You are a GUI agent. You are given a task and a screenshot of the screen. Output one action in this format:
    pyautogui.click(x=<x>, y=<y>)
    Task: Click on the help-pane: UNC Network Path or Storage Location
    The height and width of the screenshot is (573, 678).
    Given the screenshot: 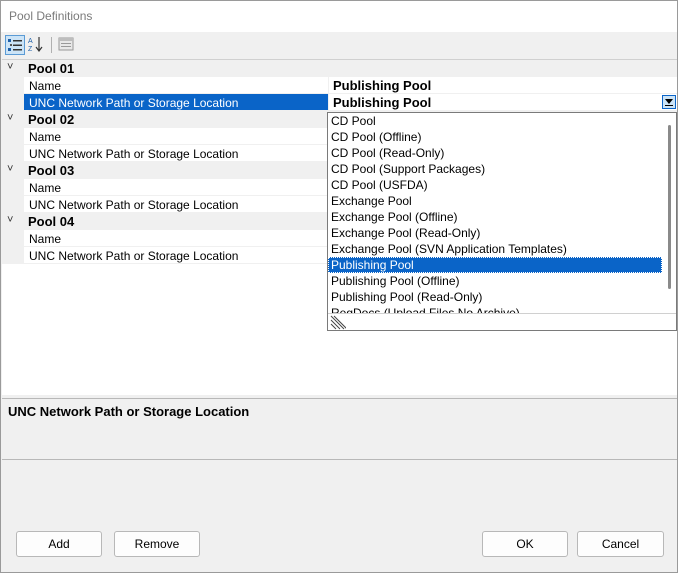 What is the action you would take?
    pyautogui.click(x=339, y=429)
    